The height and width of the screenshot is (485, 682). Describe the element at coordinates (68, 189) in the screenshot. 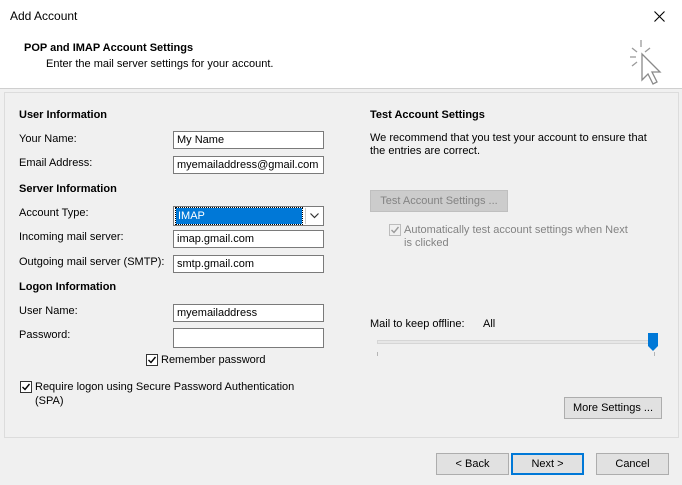

I see `server-info-heading: Server Information` at that location.